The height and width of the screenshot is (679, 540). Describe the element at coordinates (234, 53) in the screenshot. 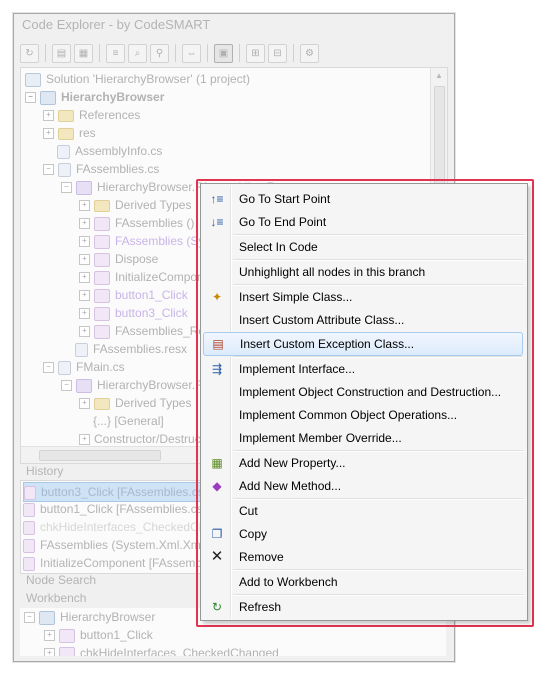

I see `toolbar: ↻ ▤ ▦ ≡ ⌕ ⚲ ⇔ ▣ ⊞ ⊟ ⚙` at that location.